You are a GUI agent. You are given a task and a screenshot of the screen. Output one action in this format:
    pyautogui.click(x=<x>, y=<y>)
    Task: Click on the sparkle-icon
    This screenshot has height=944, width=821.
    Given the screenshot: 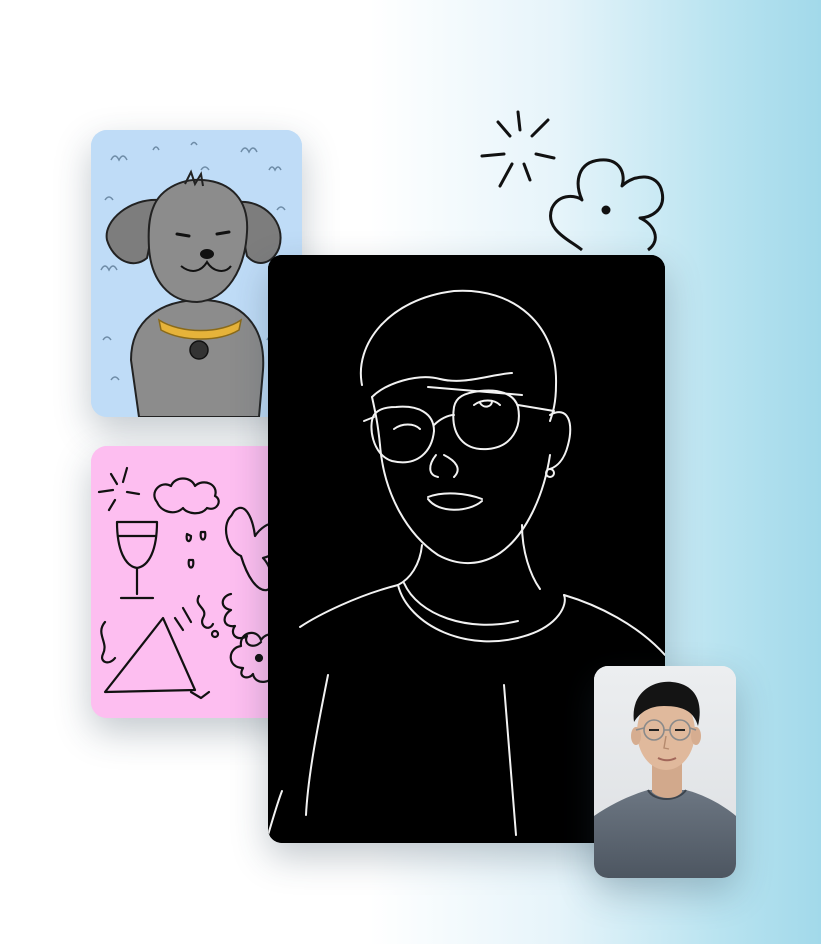 What is the action you would take?
    pyautogui.click(x=518, y=149)
    